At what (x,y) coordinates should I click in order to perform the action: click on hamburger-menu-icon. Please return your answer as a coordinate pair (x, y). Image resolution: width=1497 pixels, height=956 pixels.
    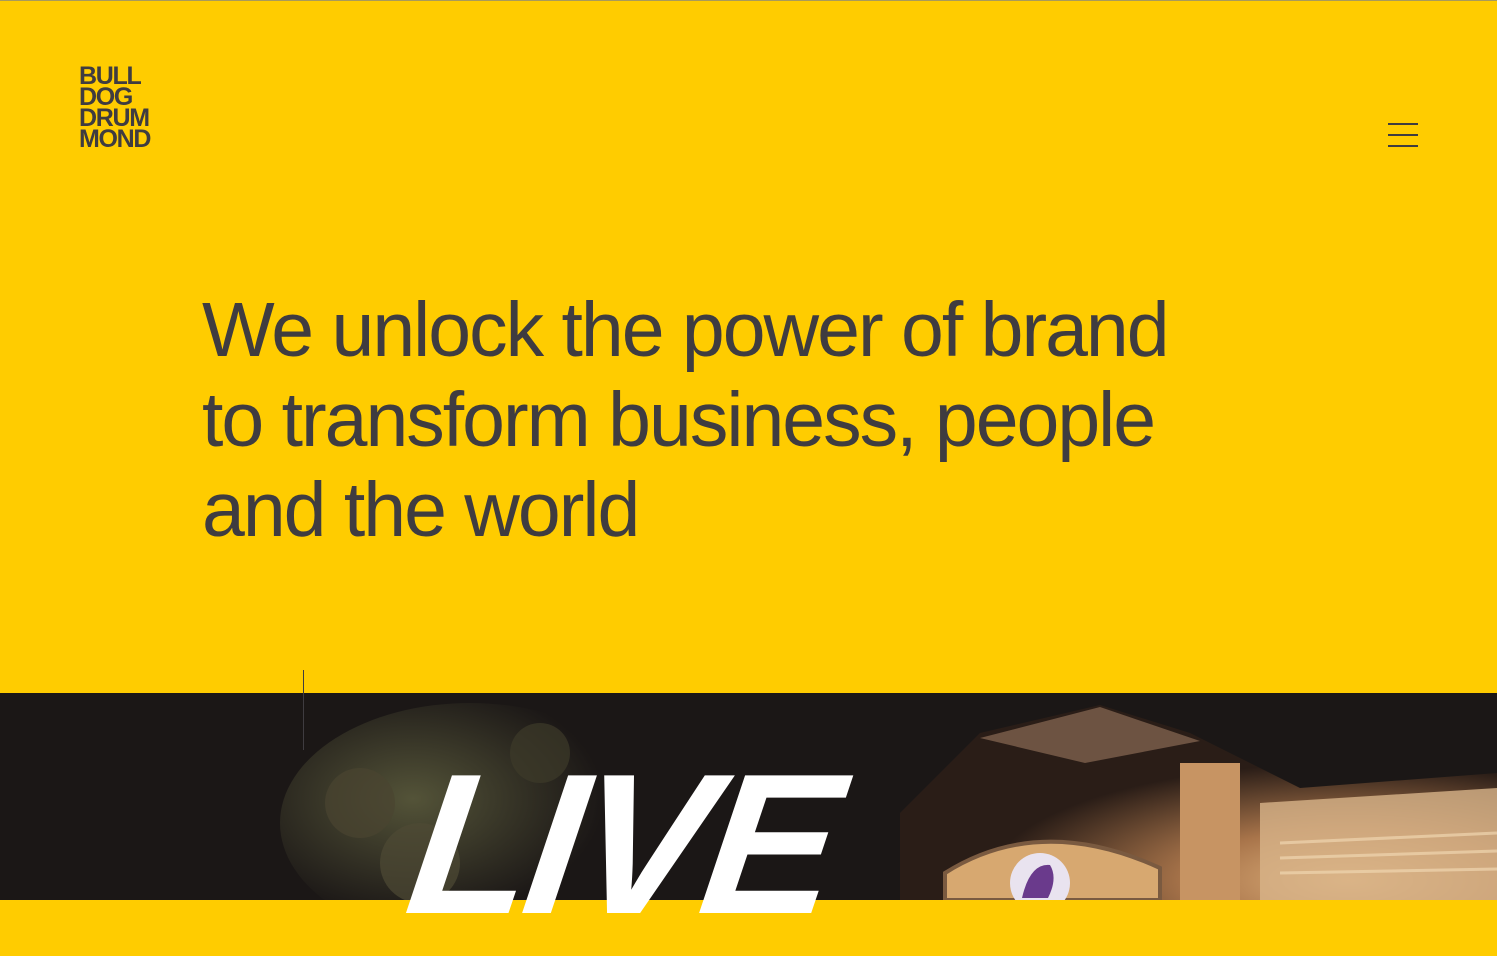
    Looking at the image, I should click on (1403, 135).